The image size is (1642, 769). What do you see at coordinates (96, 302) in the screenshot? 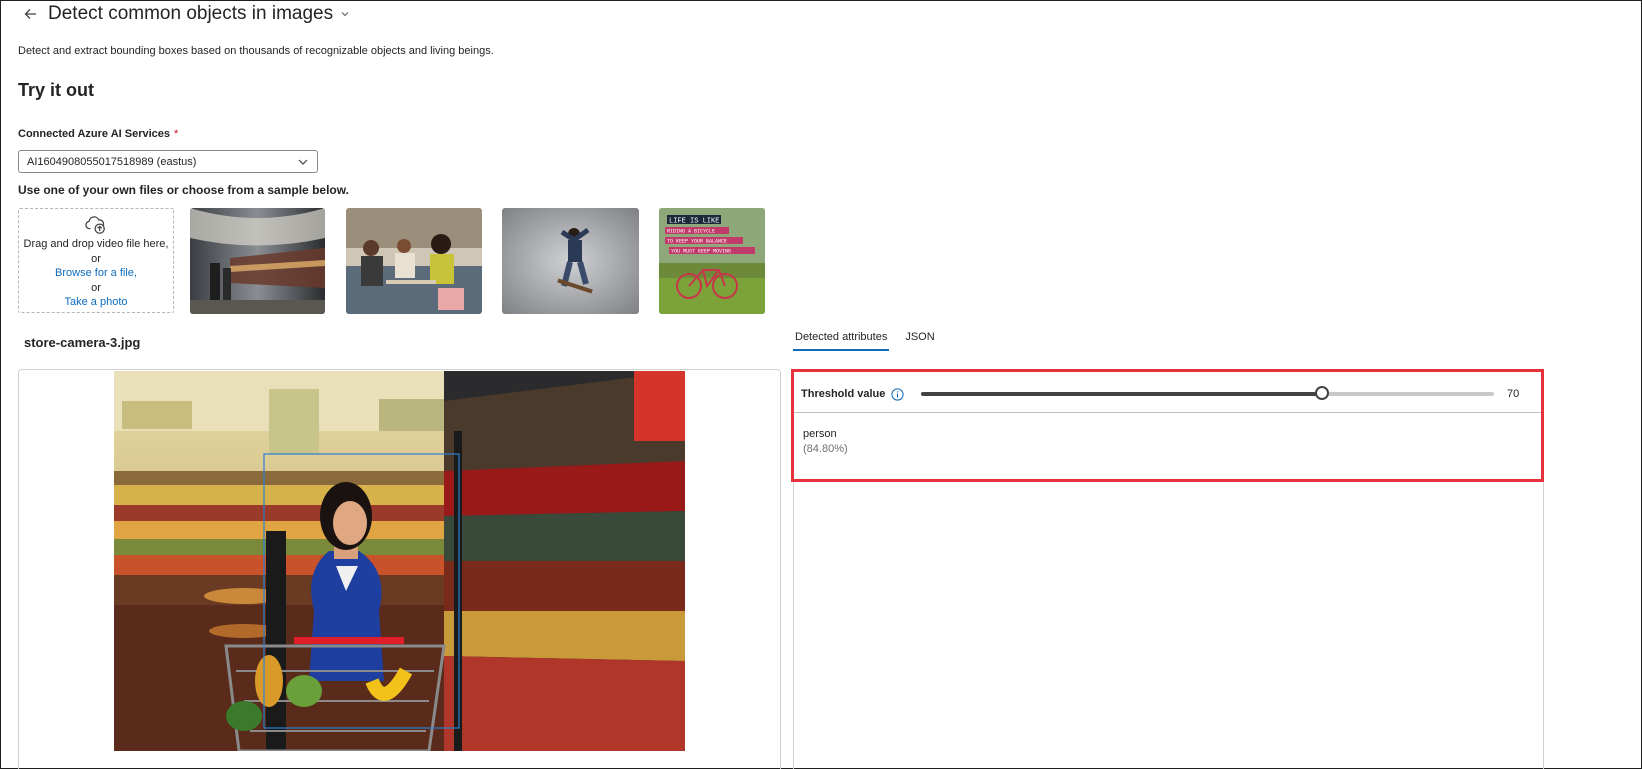
I see `take-photo-link: Take a photo` at bounding box center [96, 302].